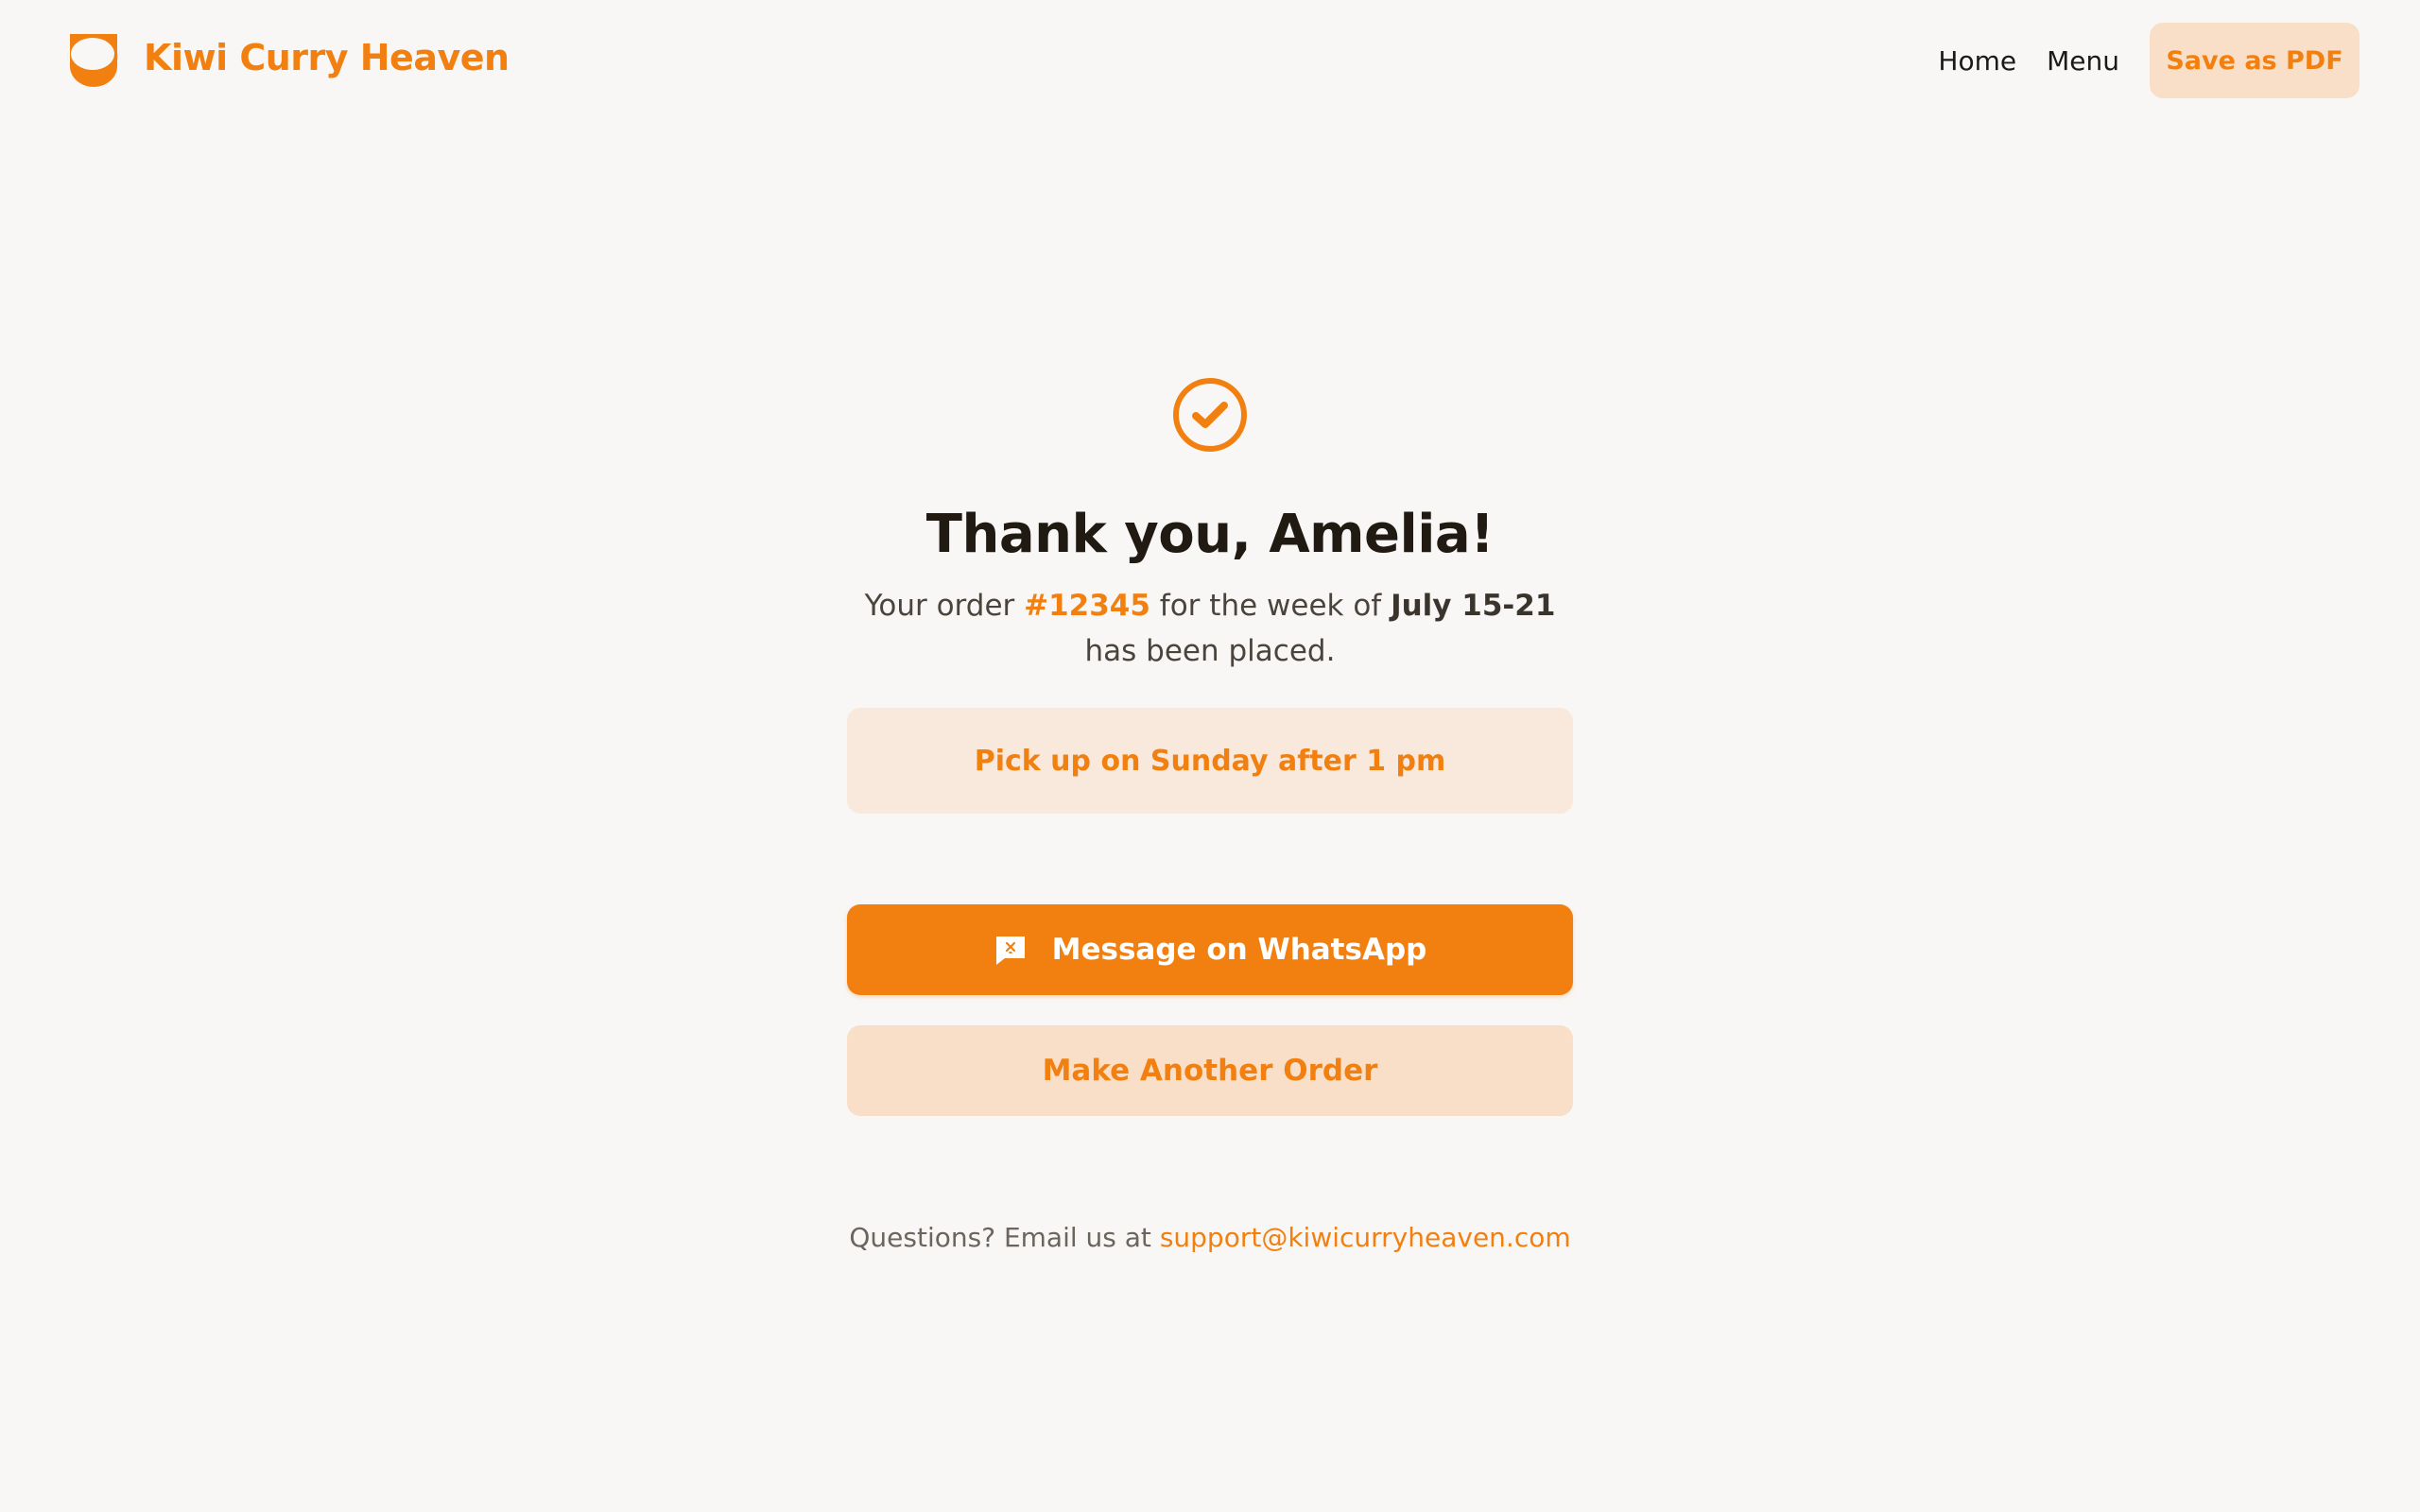  Describe the element at coordinates (1210, 1071) in the screenshot. I see `make-another-order-button: Make Another Order` at that location.